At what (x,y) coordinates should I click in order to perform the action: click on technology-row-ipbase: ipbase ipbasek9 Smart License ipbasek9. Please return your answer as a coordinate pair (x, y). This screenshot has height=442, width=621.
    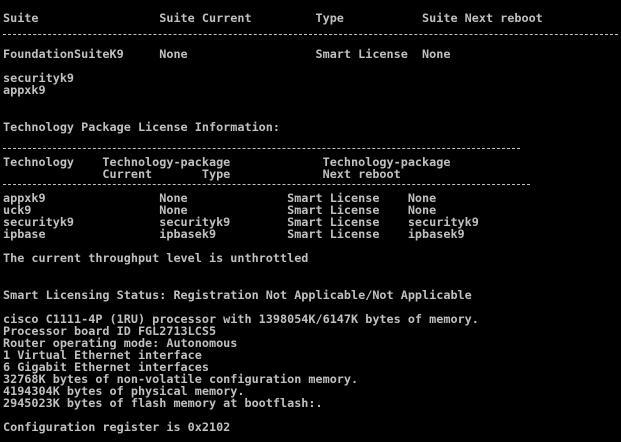
    Looking at the image, I should click on (234, 234).